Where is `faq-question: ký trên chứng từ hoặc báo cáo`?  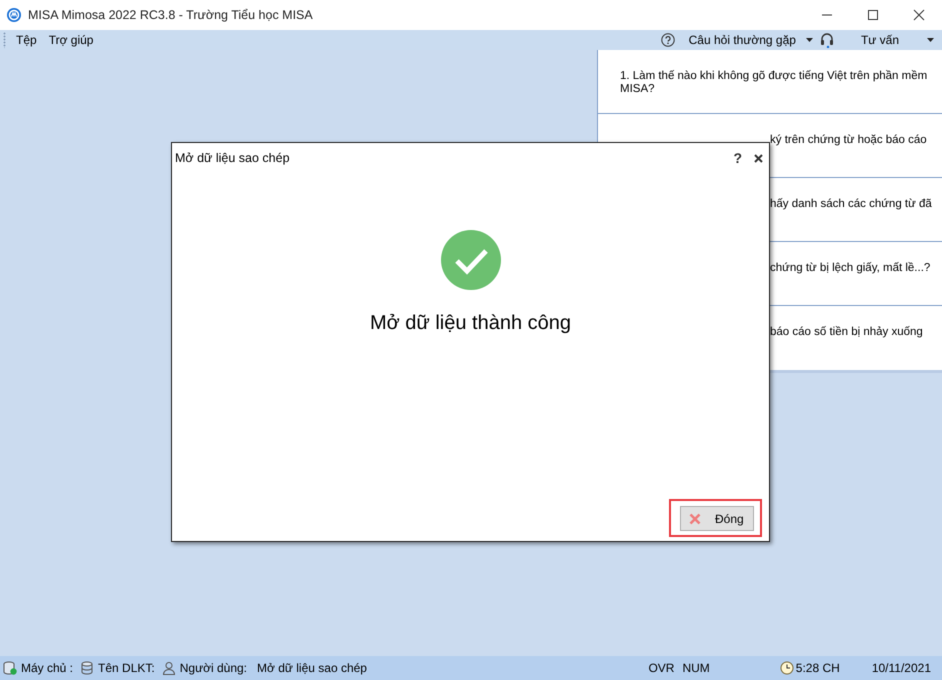 faq-question: ký trên chứng từ hoặc báo cáo is located at coordinates (849, 140).